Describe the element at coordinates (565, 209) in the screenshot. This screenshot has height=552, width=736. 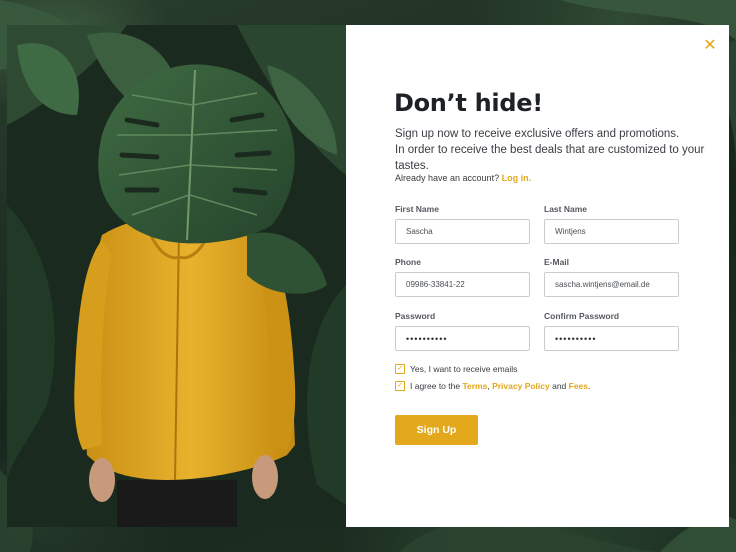
I see `last-name-label: Last Name` at that location.